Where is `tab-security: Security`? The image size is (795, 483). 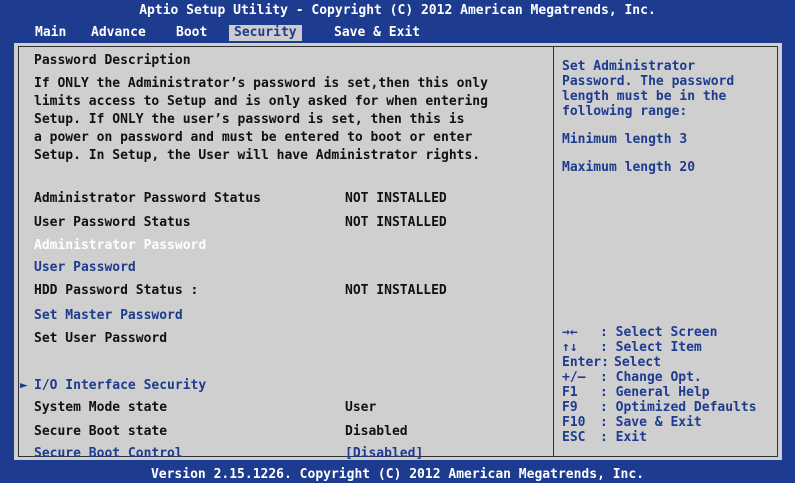
tab-security: Security is located at coordinates (265, 33).